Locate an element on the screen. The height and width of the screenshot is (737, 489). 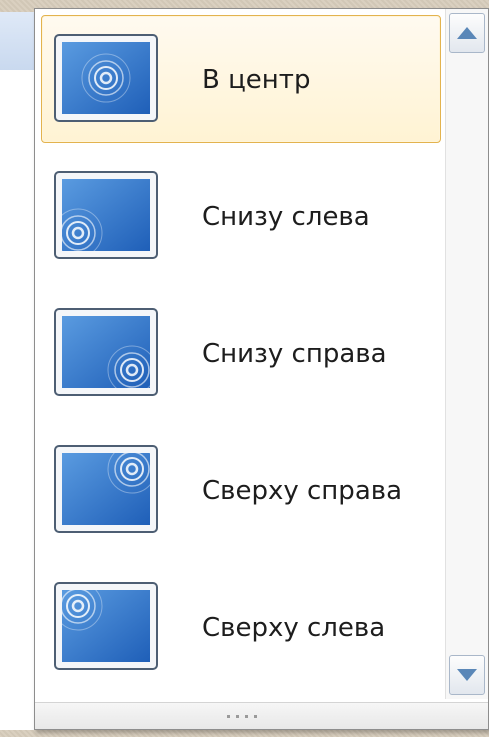
option-label: Сверху справа is located at coordinates (302, 491).